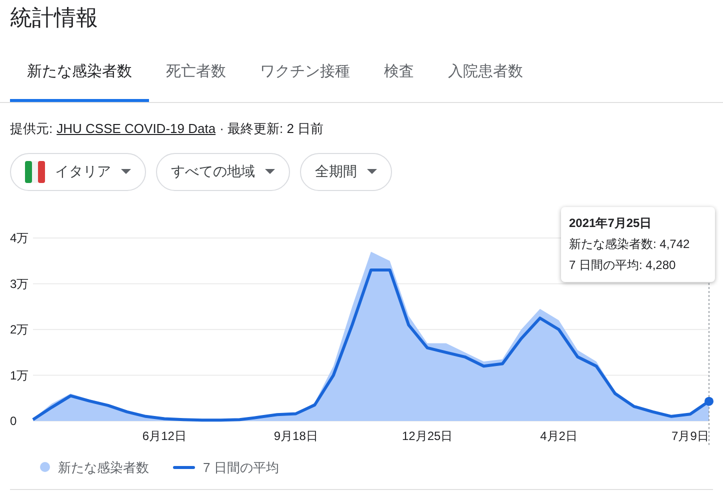 Image resolution: width=723 pixels, height=501 pixels. I want to click on y-tick-label: 0, so click(13, 421).